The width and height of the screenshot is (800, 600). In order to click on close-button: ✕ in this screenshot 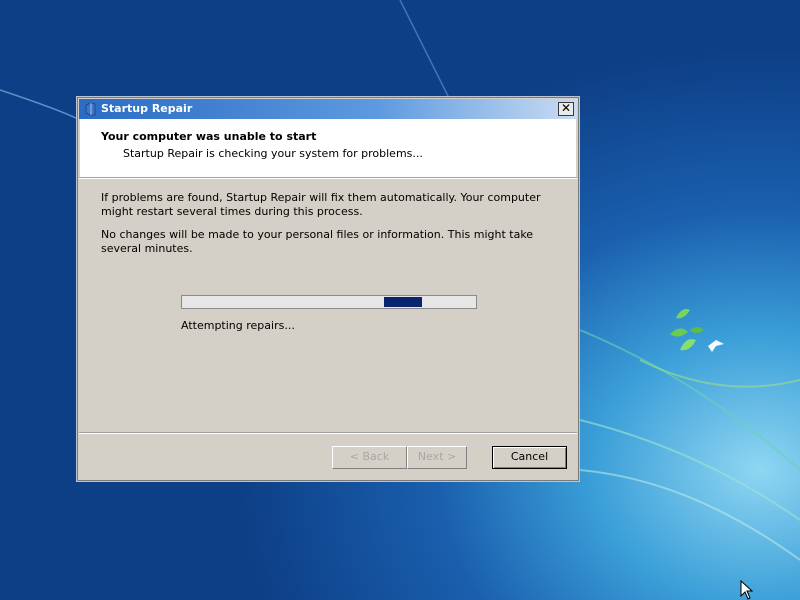, I will do `click(566, 109)`.